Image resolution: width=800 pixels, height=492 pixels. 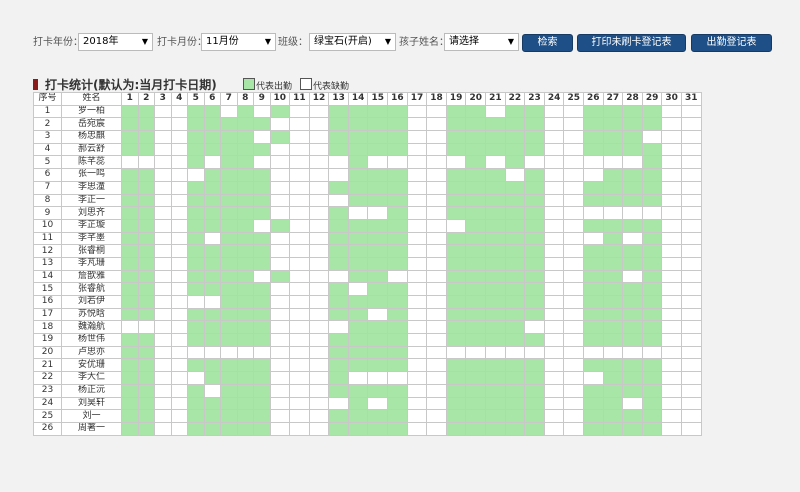 What do you see at coordinates (367, 276) in the screenshot?
I see `table-row: 14 詹歆雅` at bounding box center [367, 276].